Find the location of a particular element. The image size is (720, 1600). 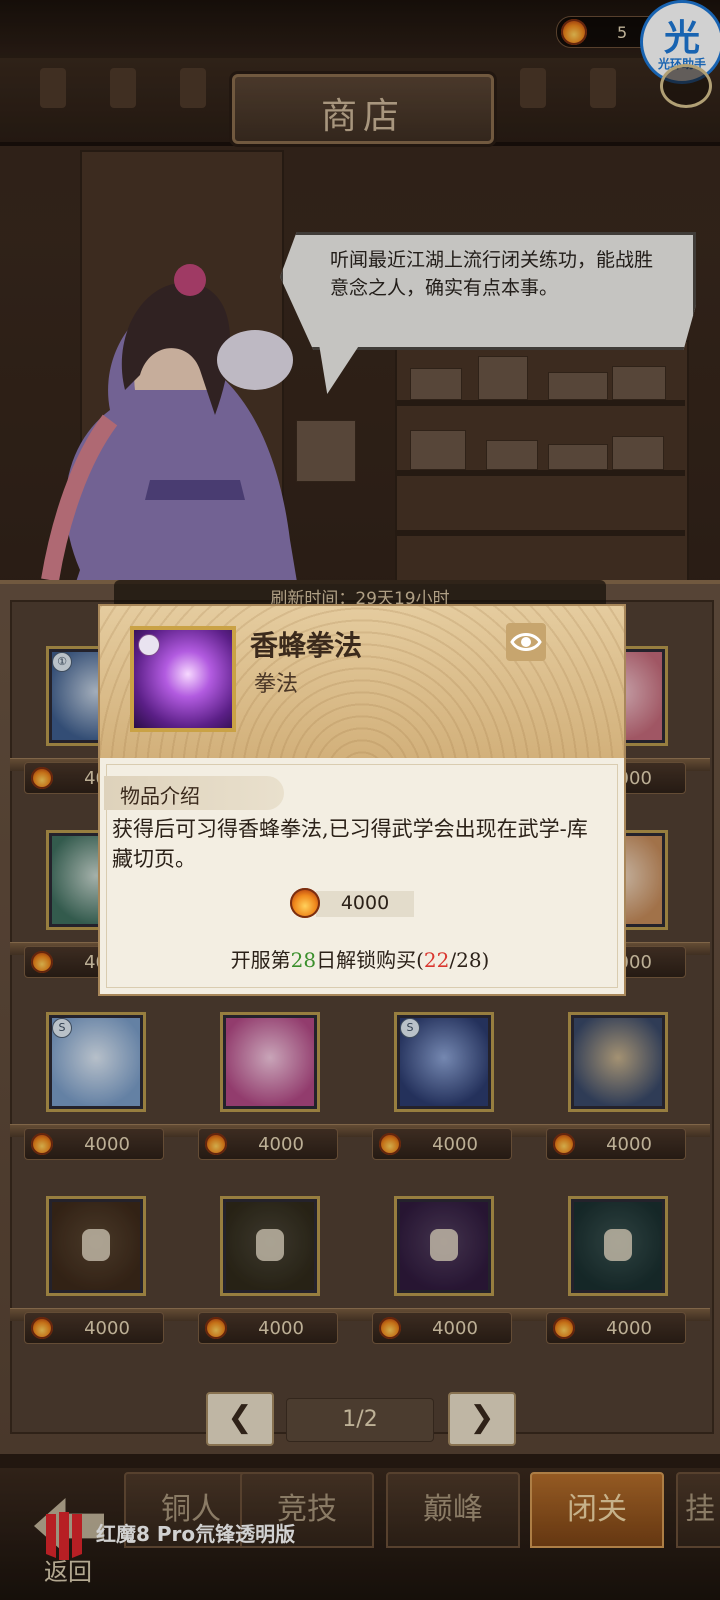

item-type: 拳法 is located at coordinates (276, 684).